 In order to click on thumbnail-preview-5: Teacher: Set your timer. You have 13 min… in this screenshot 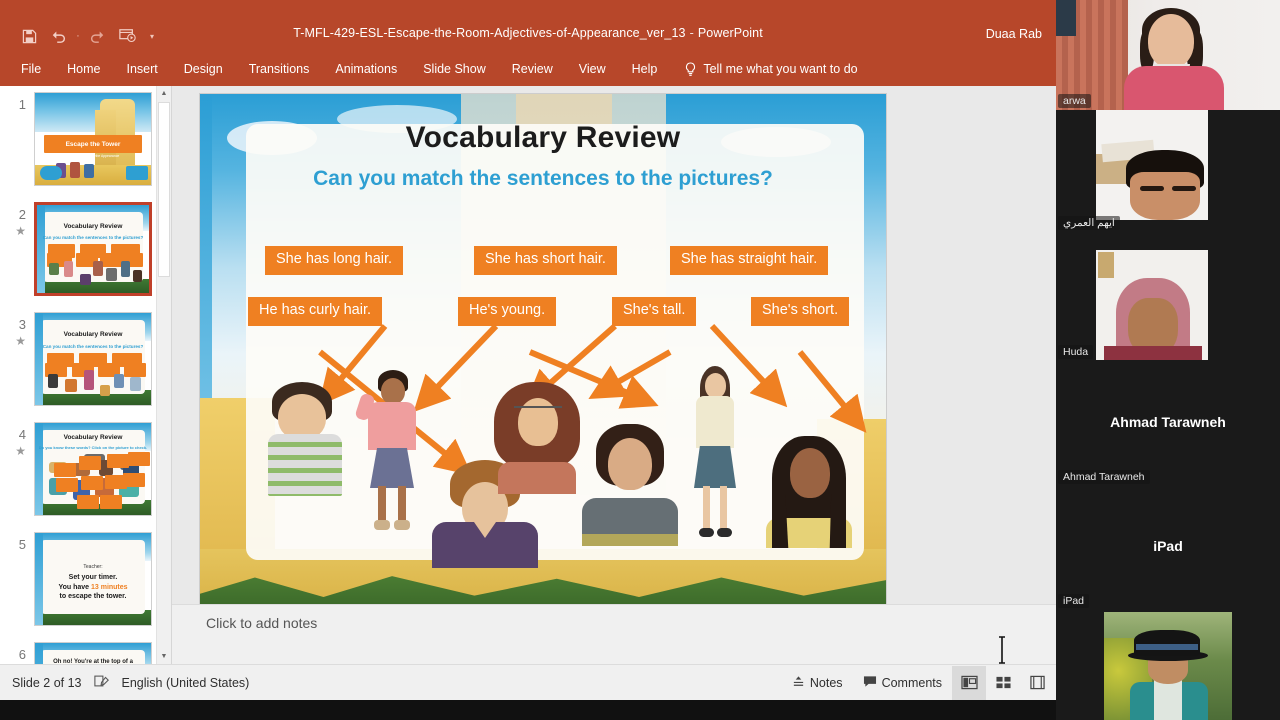, I will do `click(93, 579)`.